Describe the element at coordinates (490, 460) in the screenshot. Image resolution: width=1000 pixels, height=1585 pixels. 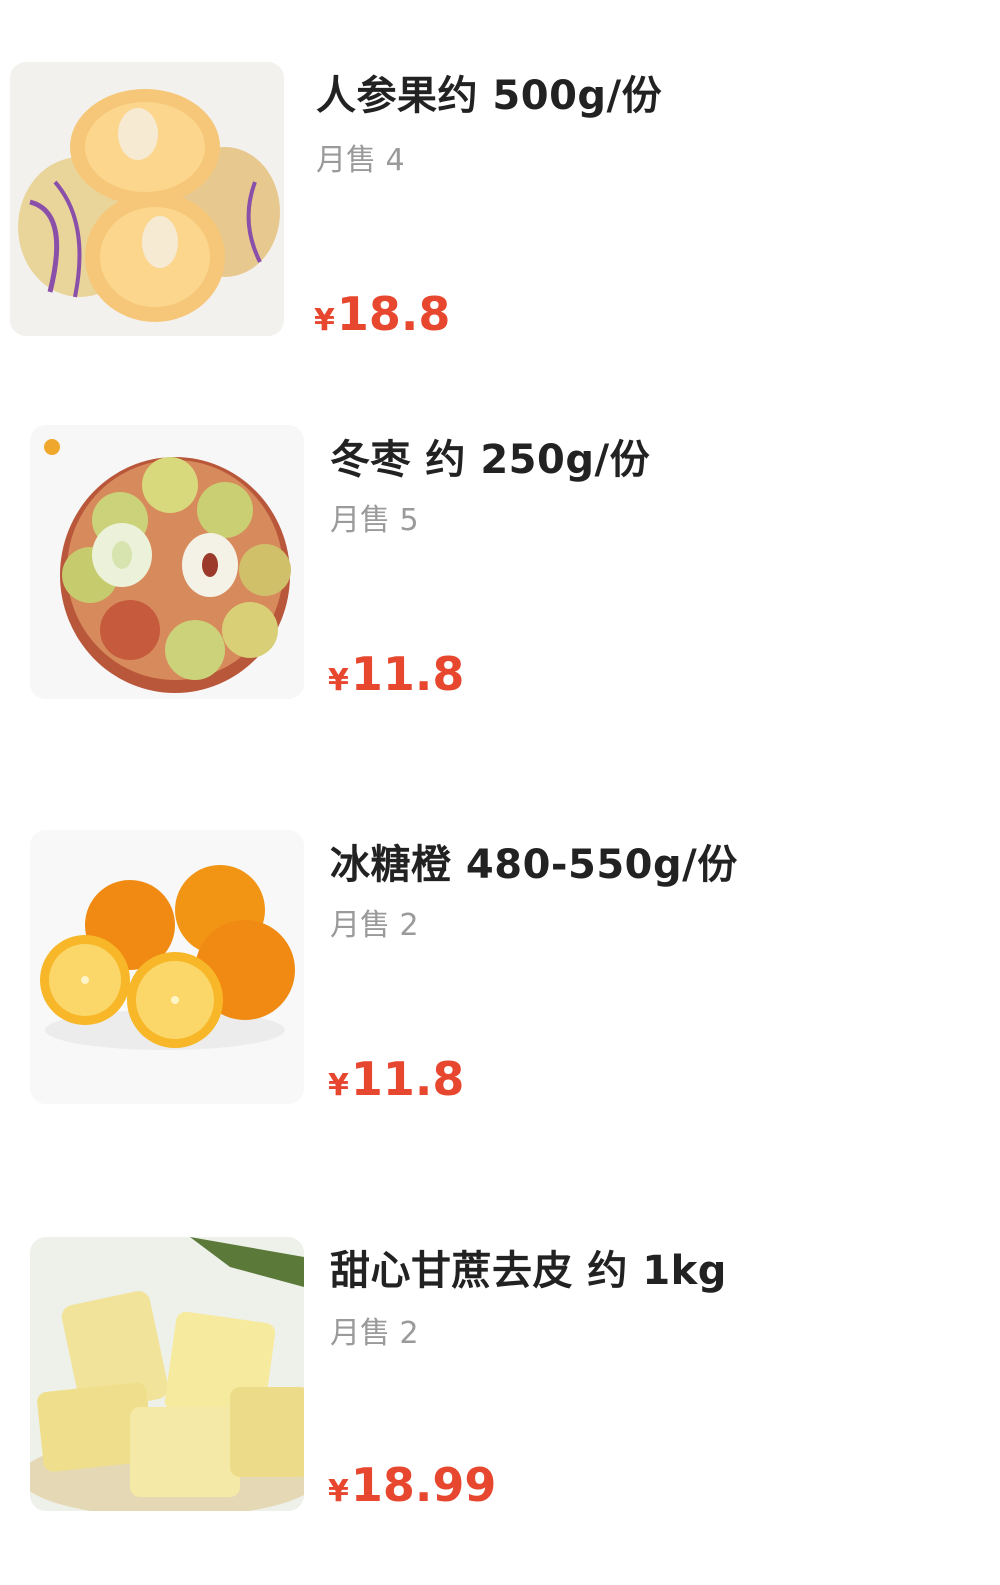
I see `product-name: 冬枣 约 250g/份` at that location.